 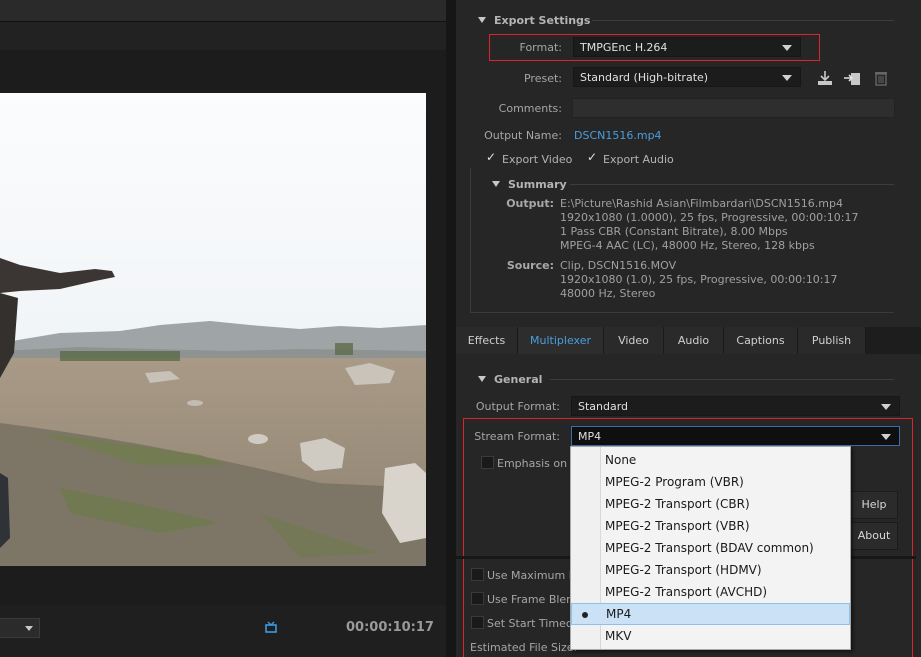 What do you see at coordinates (618, 265) in the screenshot?
I see `summary-source-line: Clip, DSCN1516.MOV` at bounding box center [618, 265].